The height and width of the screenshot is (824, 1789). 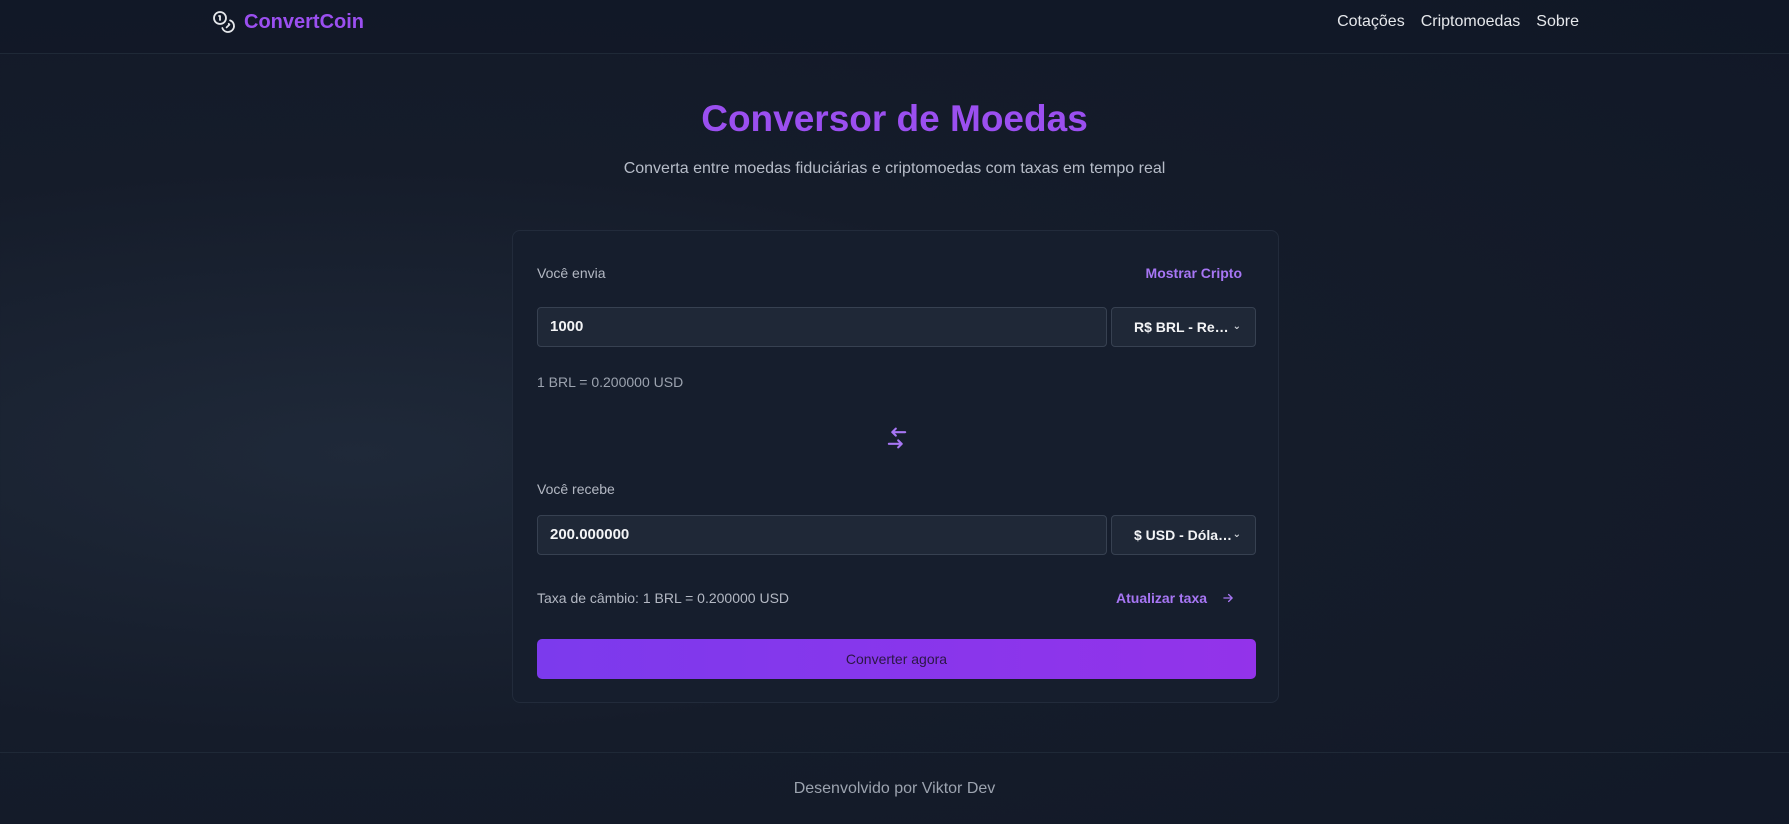 I want to click on exchange-rate-text: Taxa de câmbio: 1 BRL = 0.200000 USD, so click(x=663, y=598).